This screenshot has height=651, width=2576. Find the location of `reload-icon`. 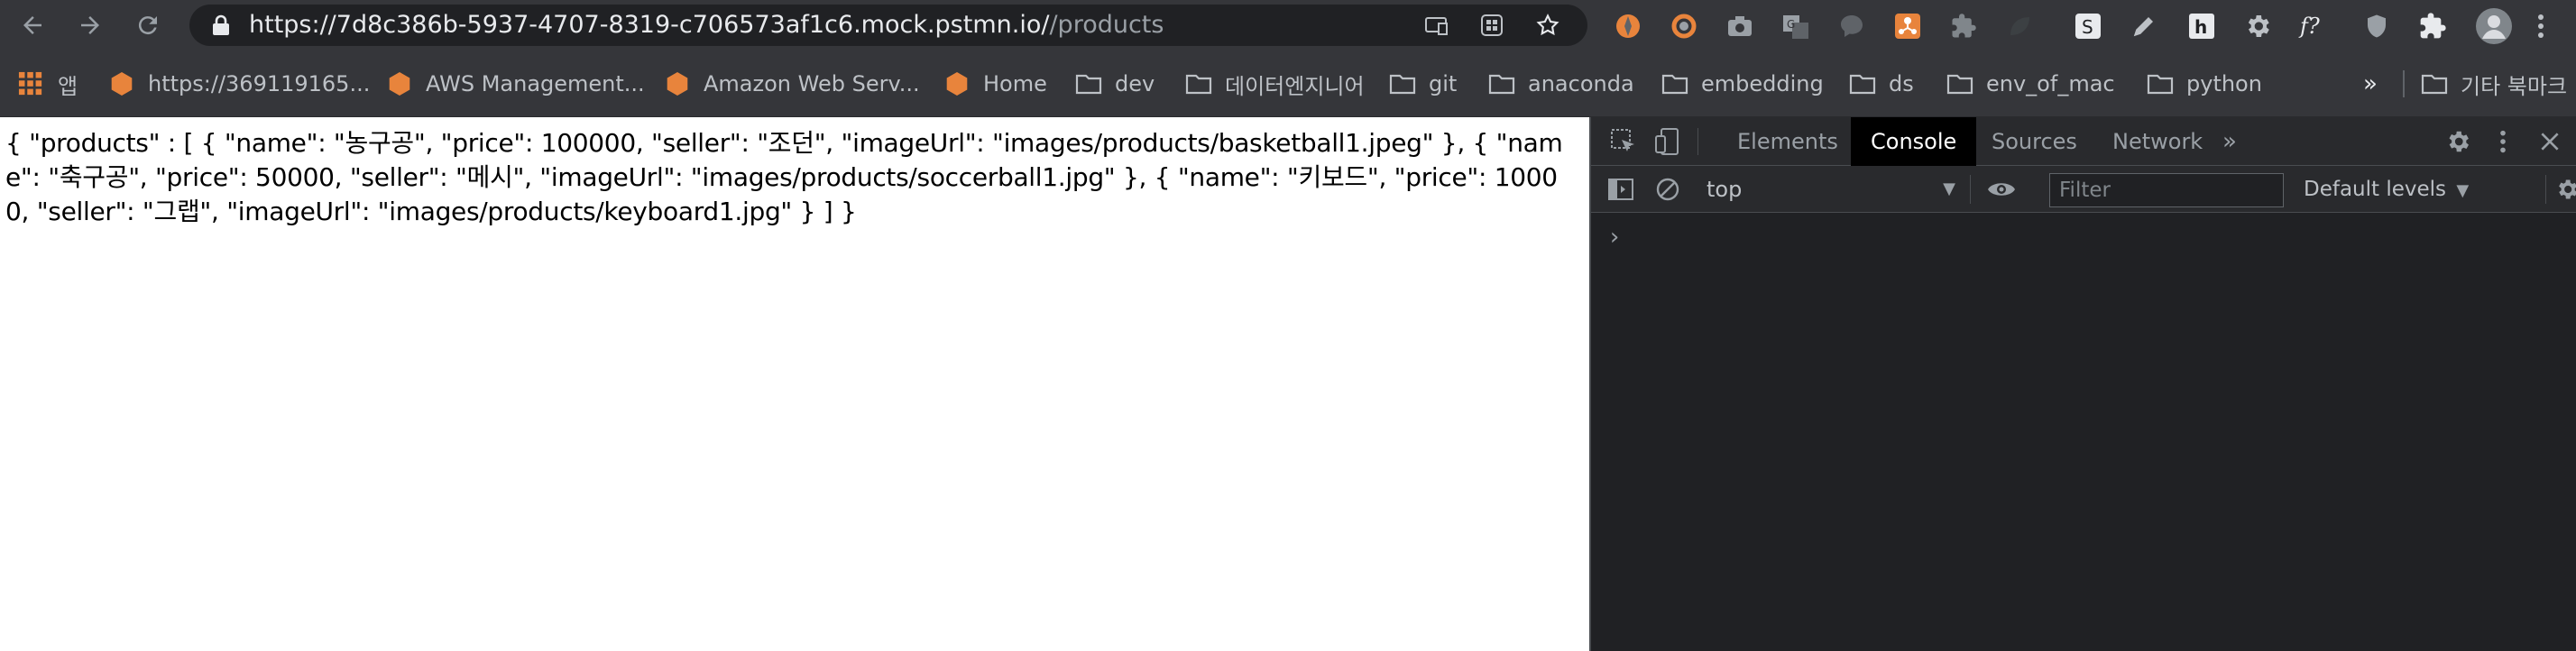

reload-icon is located at coordinates (147, 25).